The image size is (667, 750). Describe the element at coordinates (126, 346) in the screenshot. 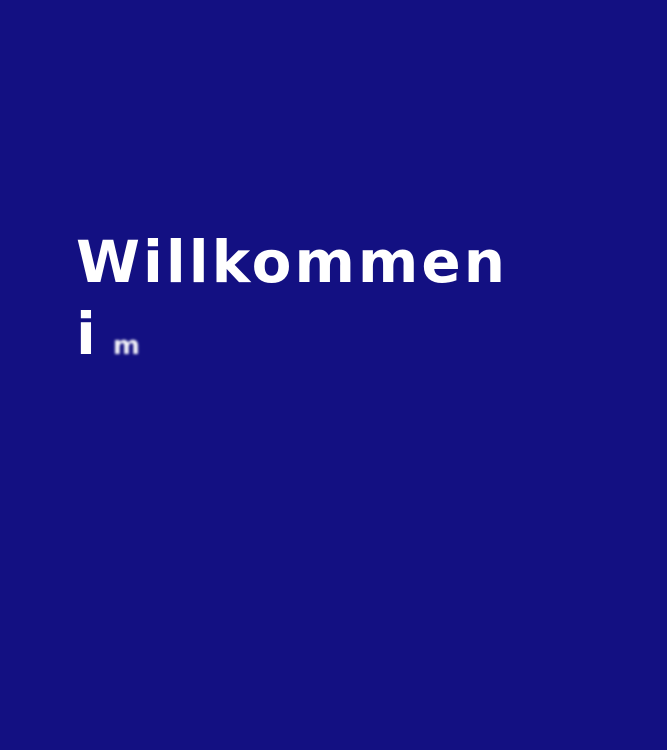

I see `typing-fragment: m` at that location.